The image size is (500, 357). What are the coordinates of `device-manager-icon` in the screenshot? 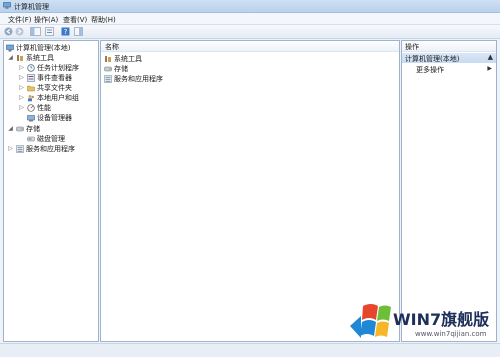 It's located at (31, 118).